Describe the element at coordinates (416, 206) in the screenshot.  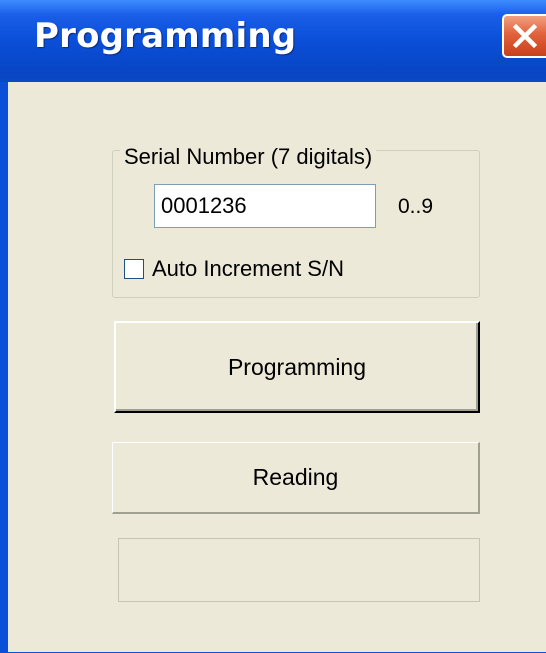
I see `digit-range-label: 0..9` at that location.